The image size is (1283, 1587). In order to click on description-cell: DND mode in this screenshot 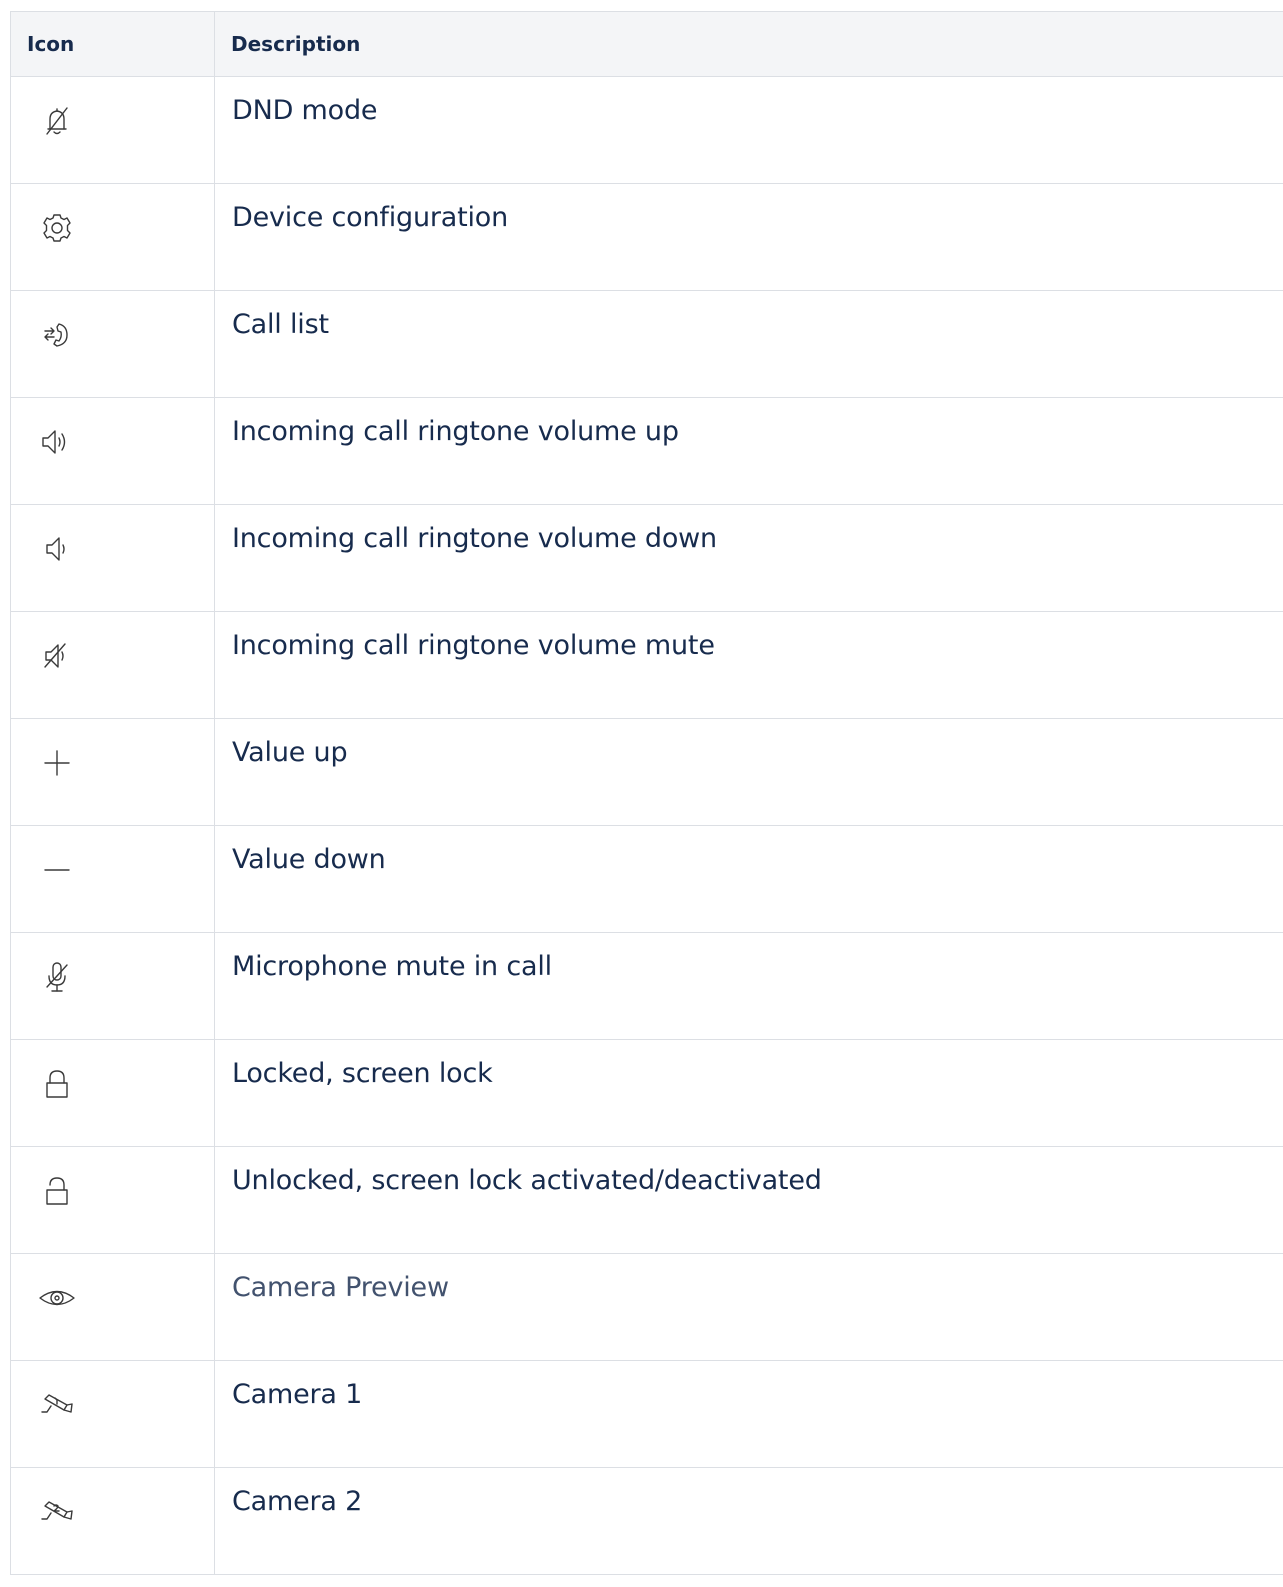, I will do `click(748, 130)`.